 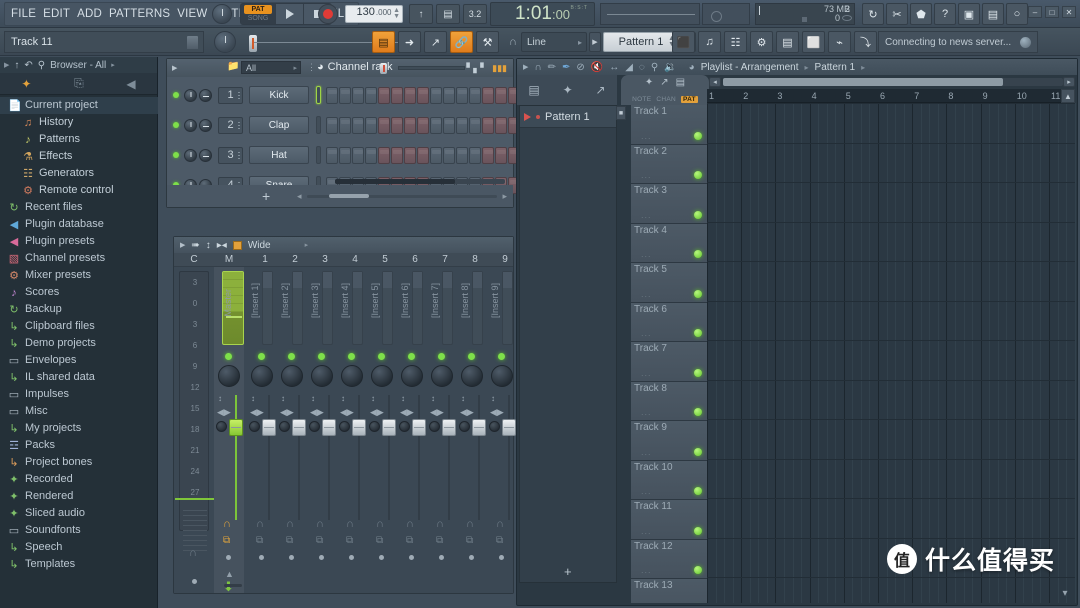 I want to click on browser-item-project-bones: ↳ Project bones, so click(x=79, y=462).